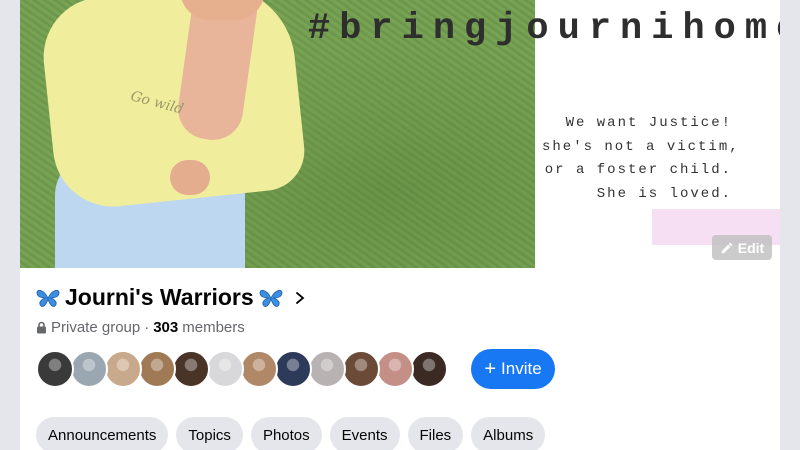 Image resolution: width=800 pixels, height=450 pixels. What do you see at coordinates (209, 433) in the screenshot?
I see `tab-topics: Topics` at bounding box center [209, 433].